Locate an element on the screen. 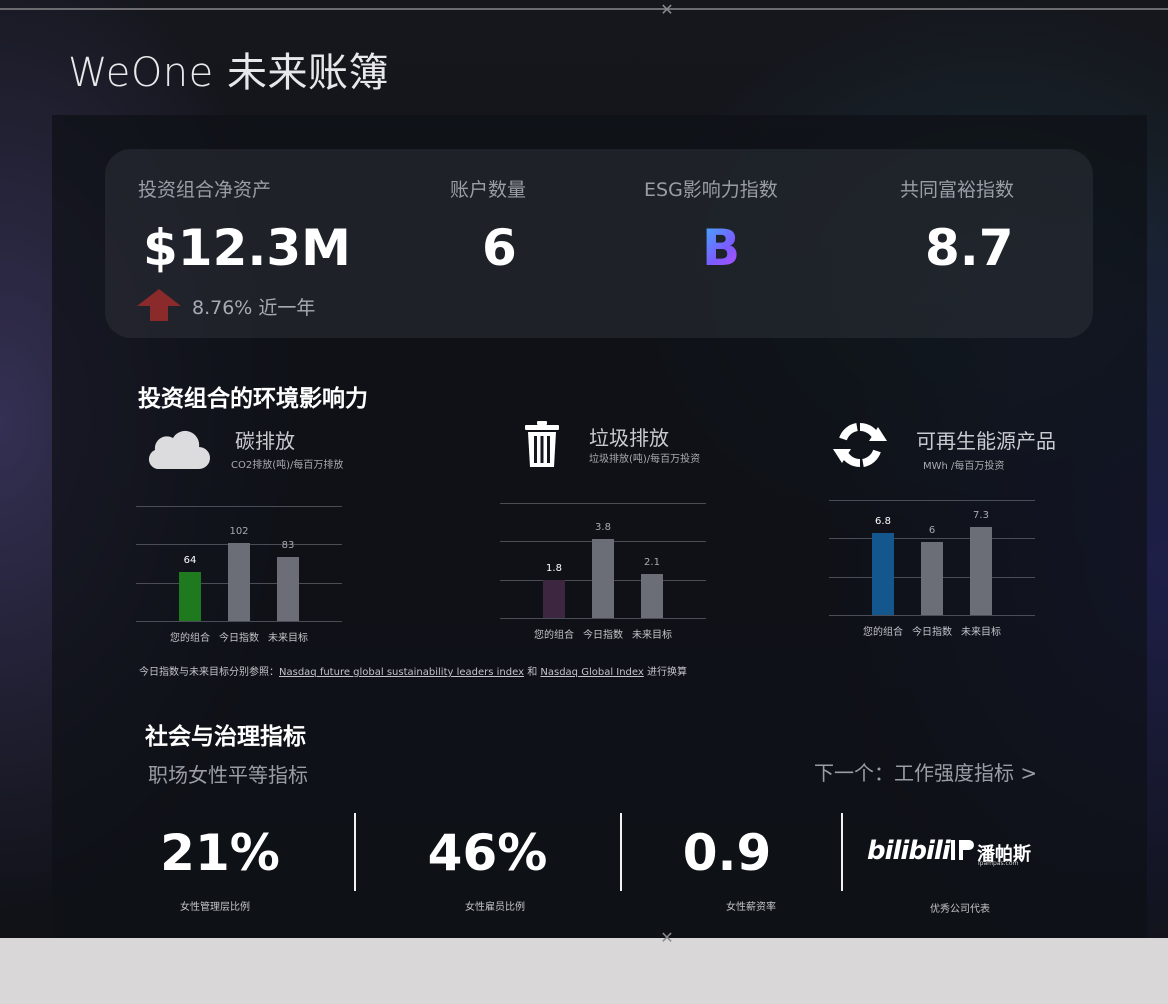 This screenshot has width=1168, height=1004. next-indicator-link: 下一个：工作强度指标 > is located at coordinates (925, 771).